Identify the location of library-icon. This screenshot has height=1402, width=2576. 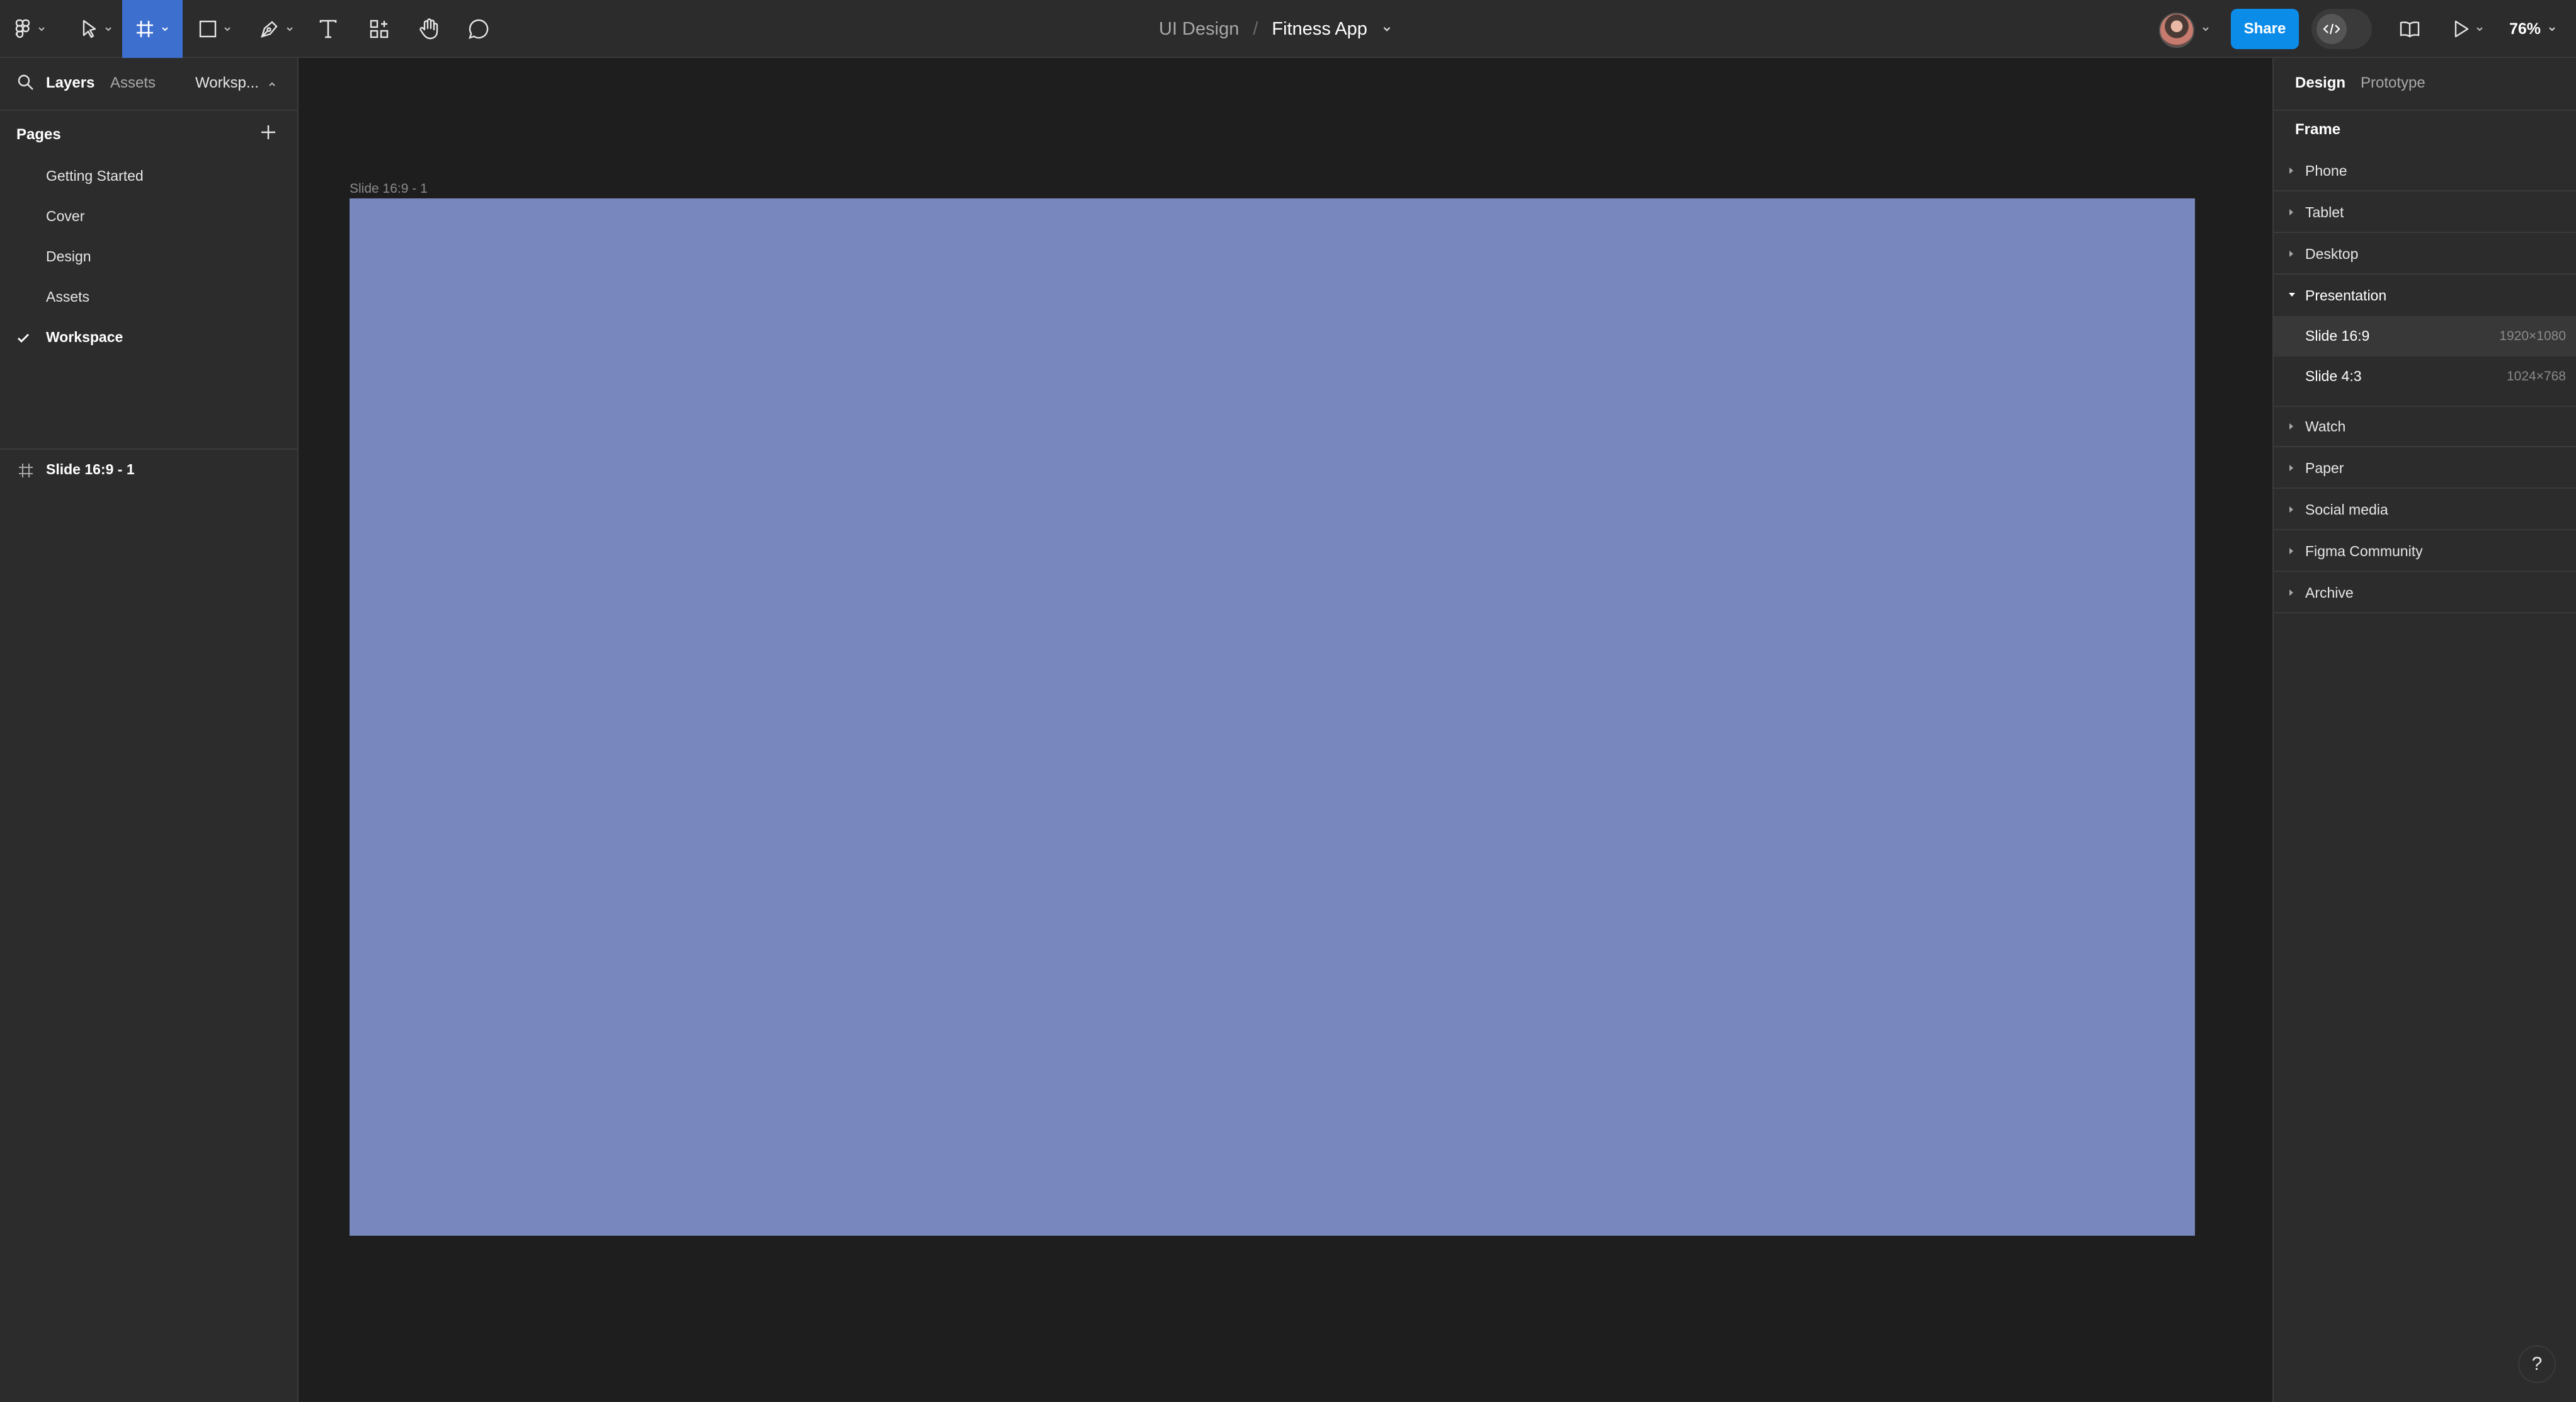
(2410, 29).